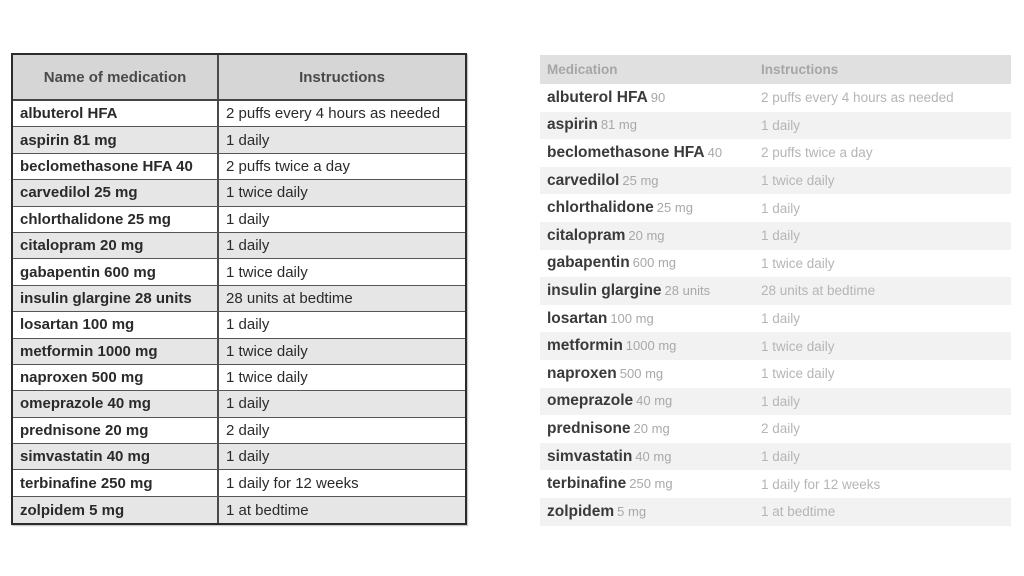  I want to click on medication-cell: metformin 1000 mg, so click(647, 346).